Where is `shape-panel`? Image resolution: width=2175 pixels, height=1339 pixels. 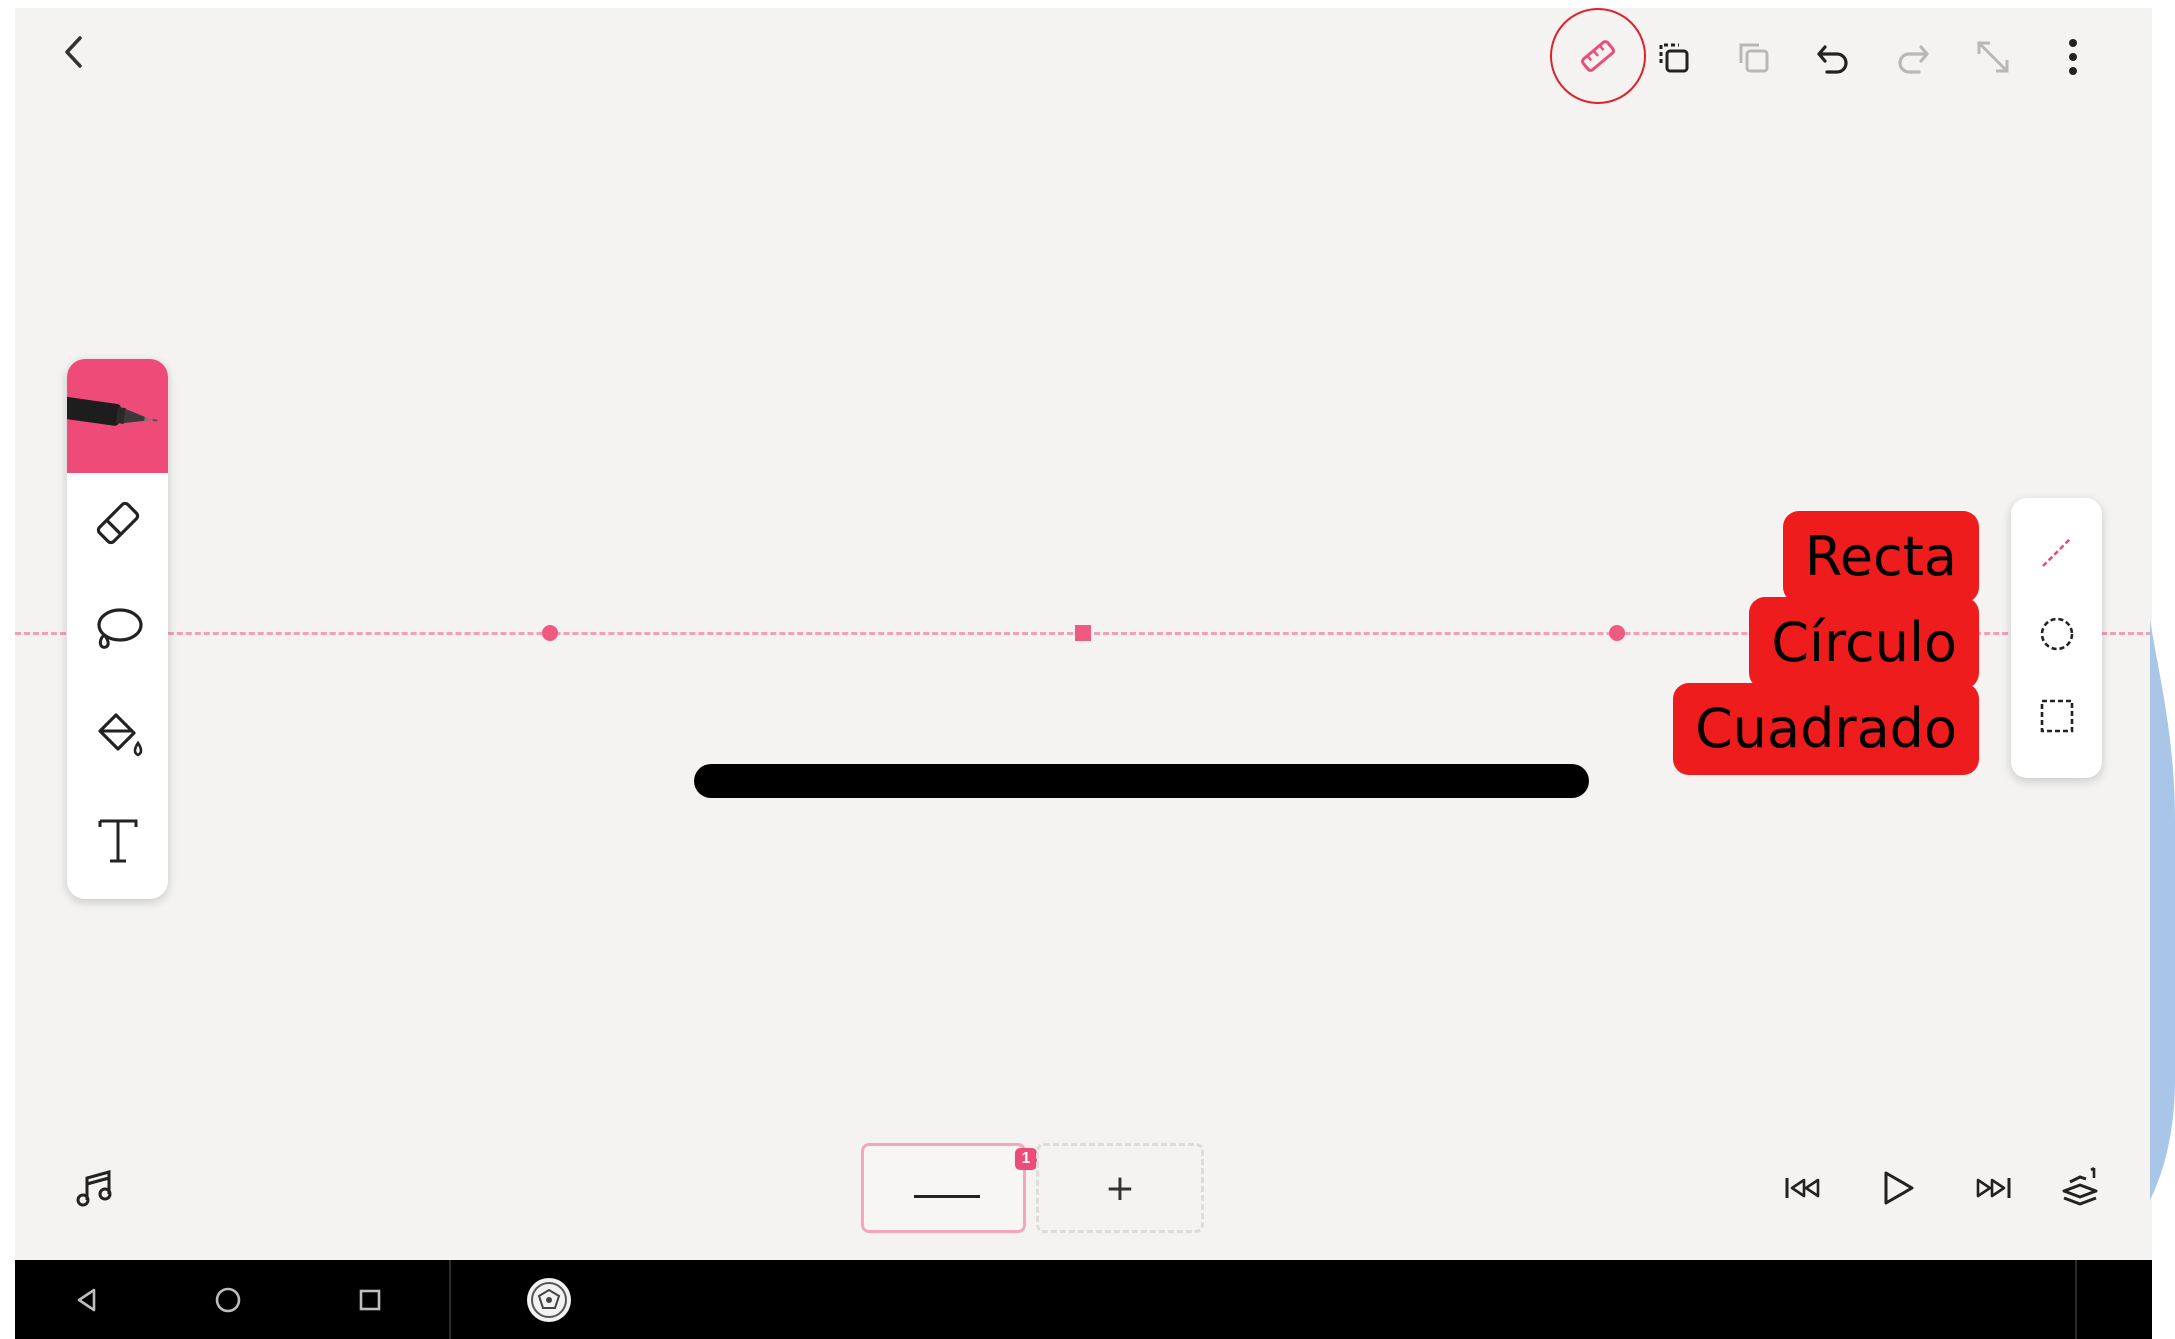
shape-panel is located at coordinates (2056, 638).